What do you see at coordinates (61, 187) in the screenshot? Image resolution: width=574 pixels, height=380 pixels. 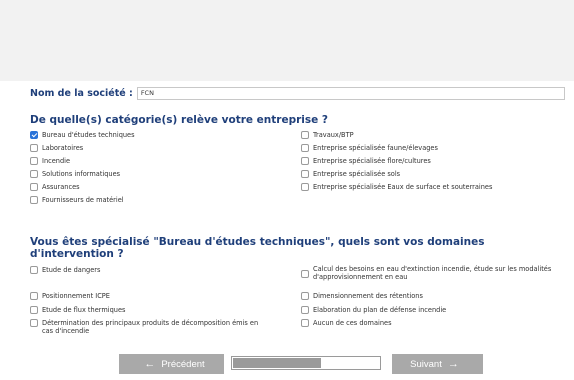 I see `option-label: Assurances` at bounding box center [61, 187].